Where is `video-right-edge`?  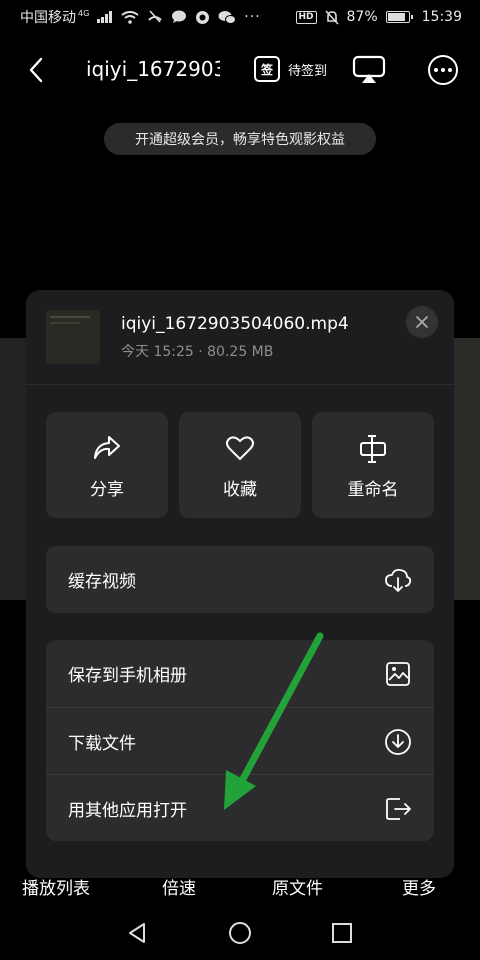
video-right-edge is located at coordinates (467, 469).